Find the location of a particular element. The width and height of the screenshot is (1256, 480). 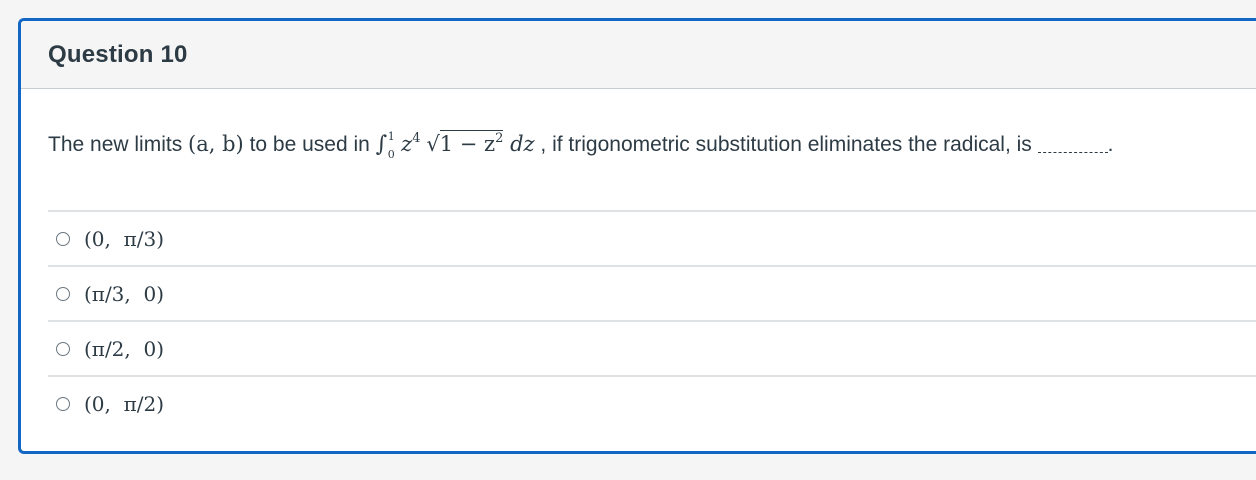

integral-symbol: ∫ 1 0 is located at coordinates (385, 145).